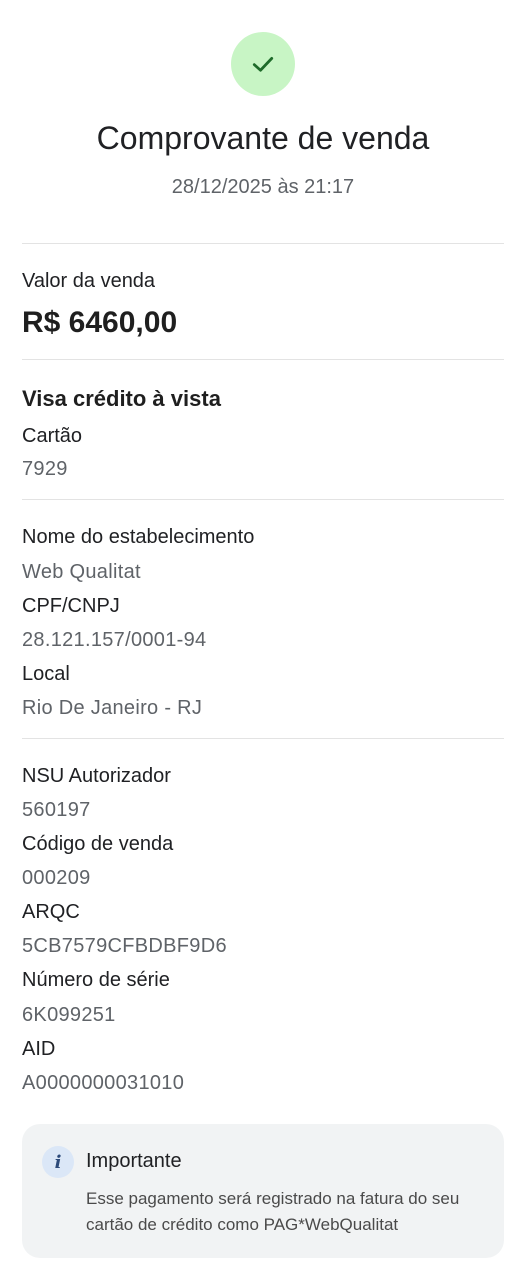 The height and width of the screenshot is (1280, 526). I want to click on card-type: Visa crédito à vista, so click(121, 398).